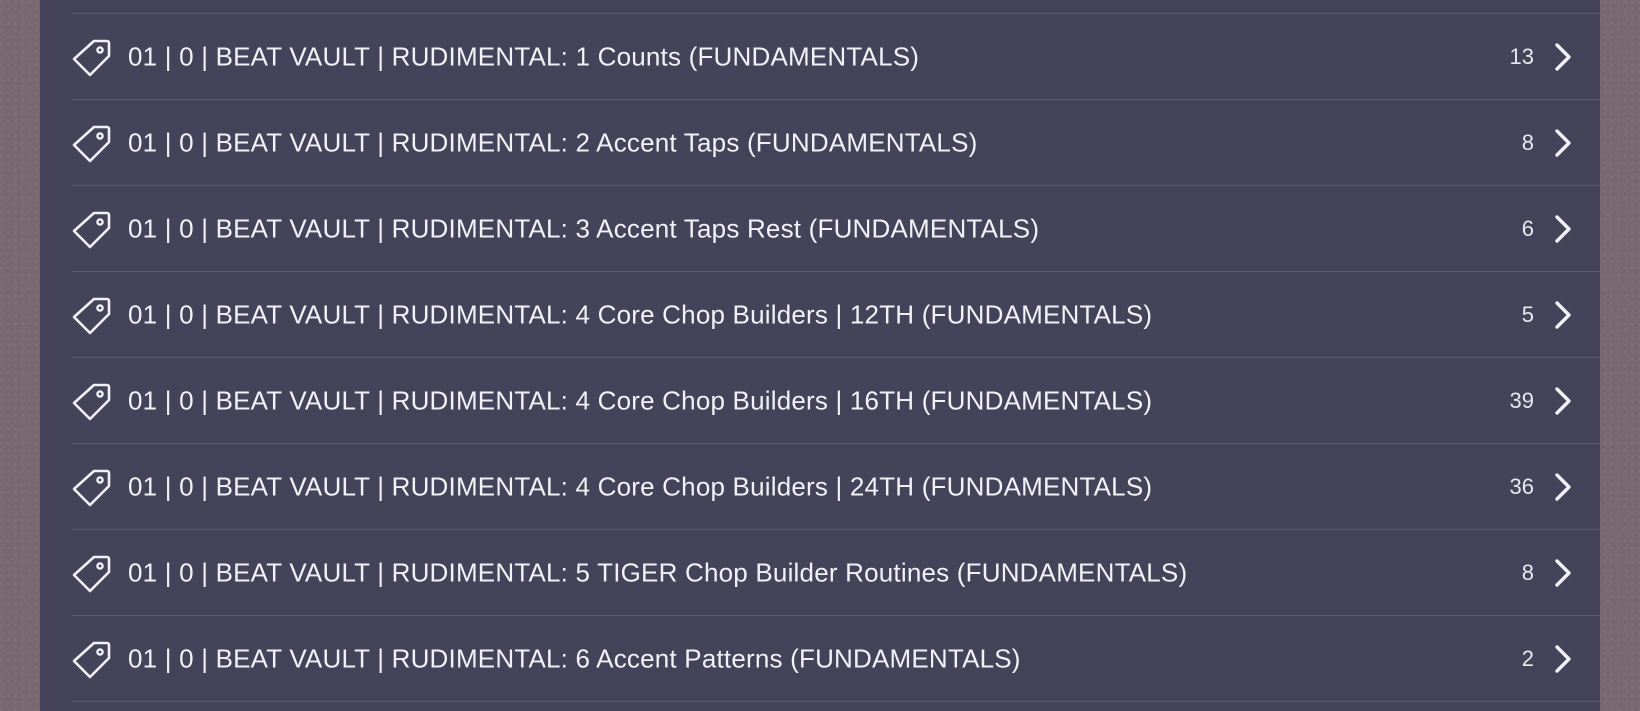 This screenshot has width=1640, height=711. Describe the element at coordinates (1521, 400) in the screenshot. I see `tag-count: 39` at that location.